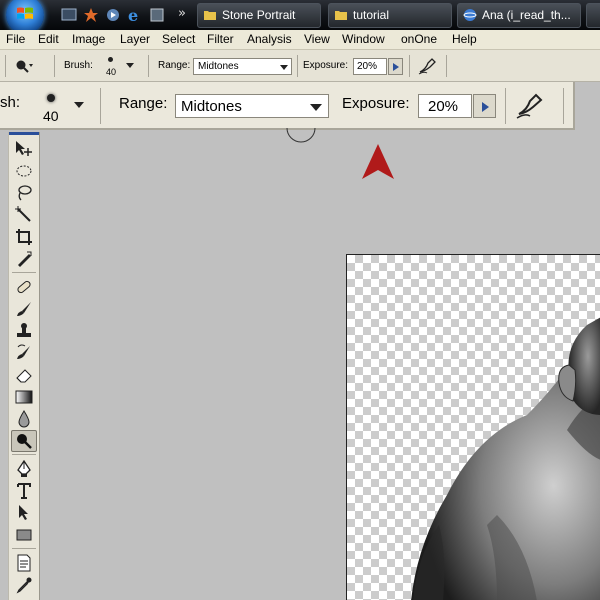 Image resolution: width=600 pixels, height=600 pixels. I want to click on pen-icon, so click(24, 468).